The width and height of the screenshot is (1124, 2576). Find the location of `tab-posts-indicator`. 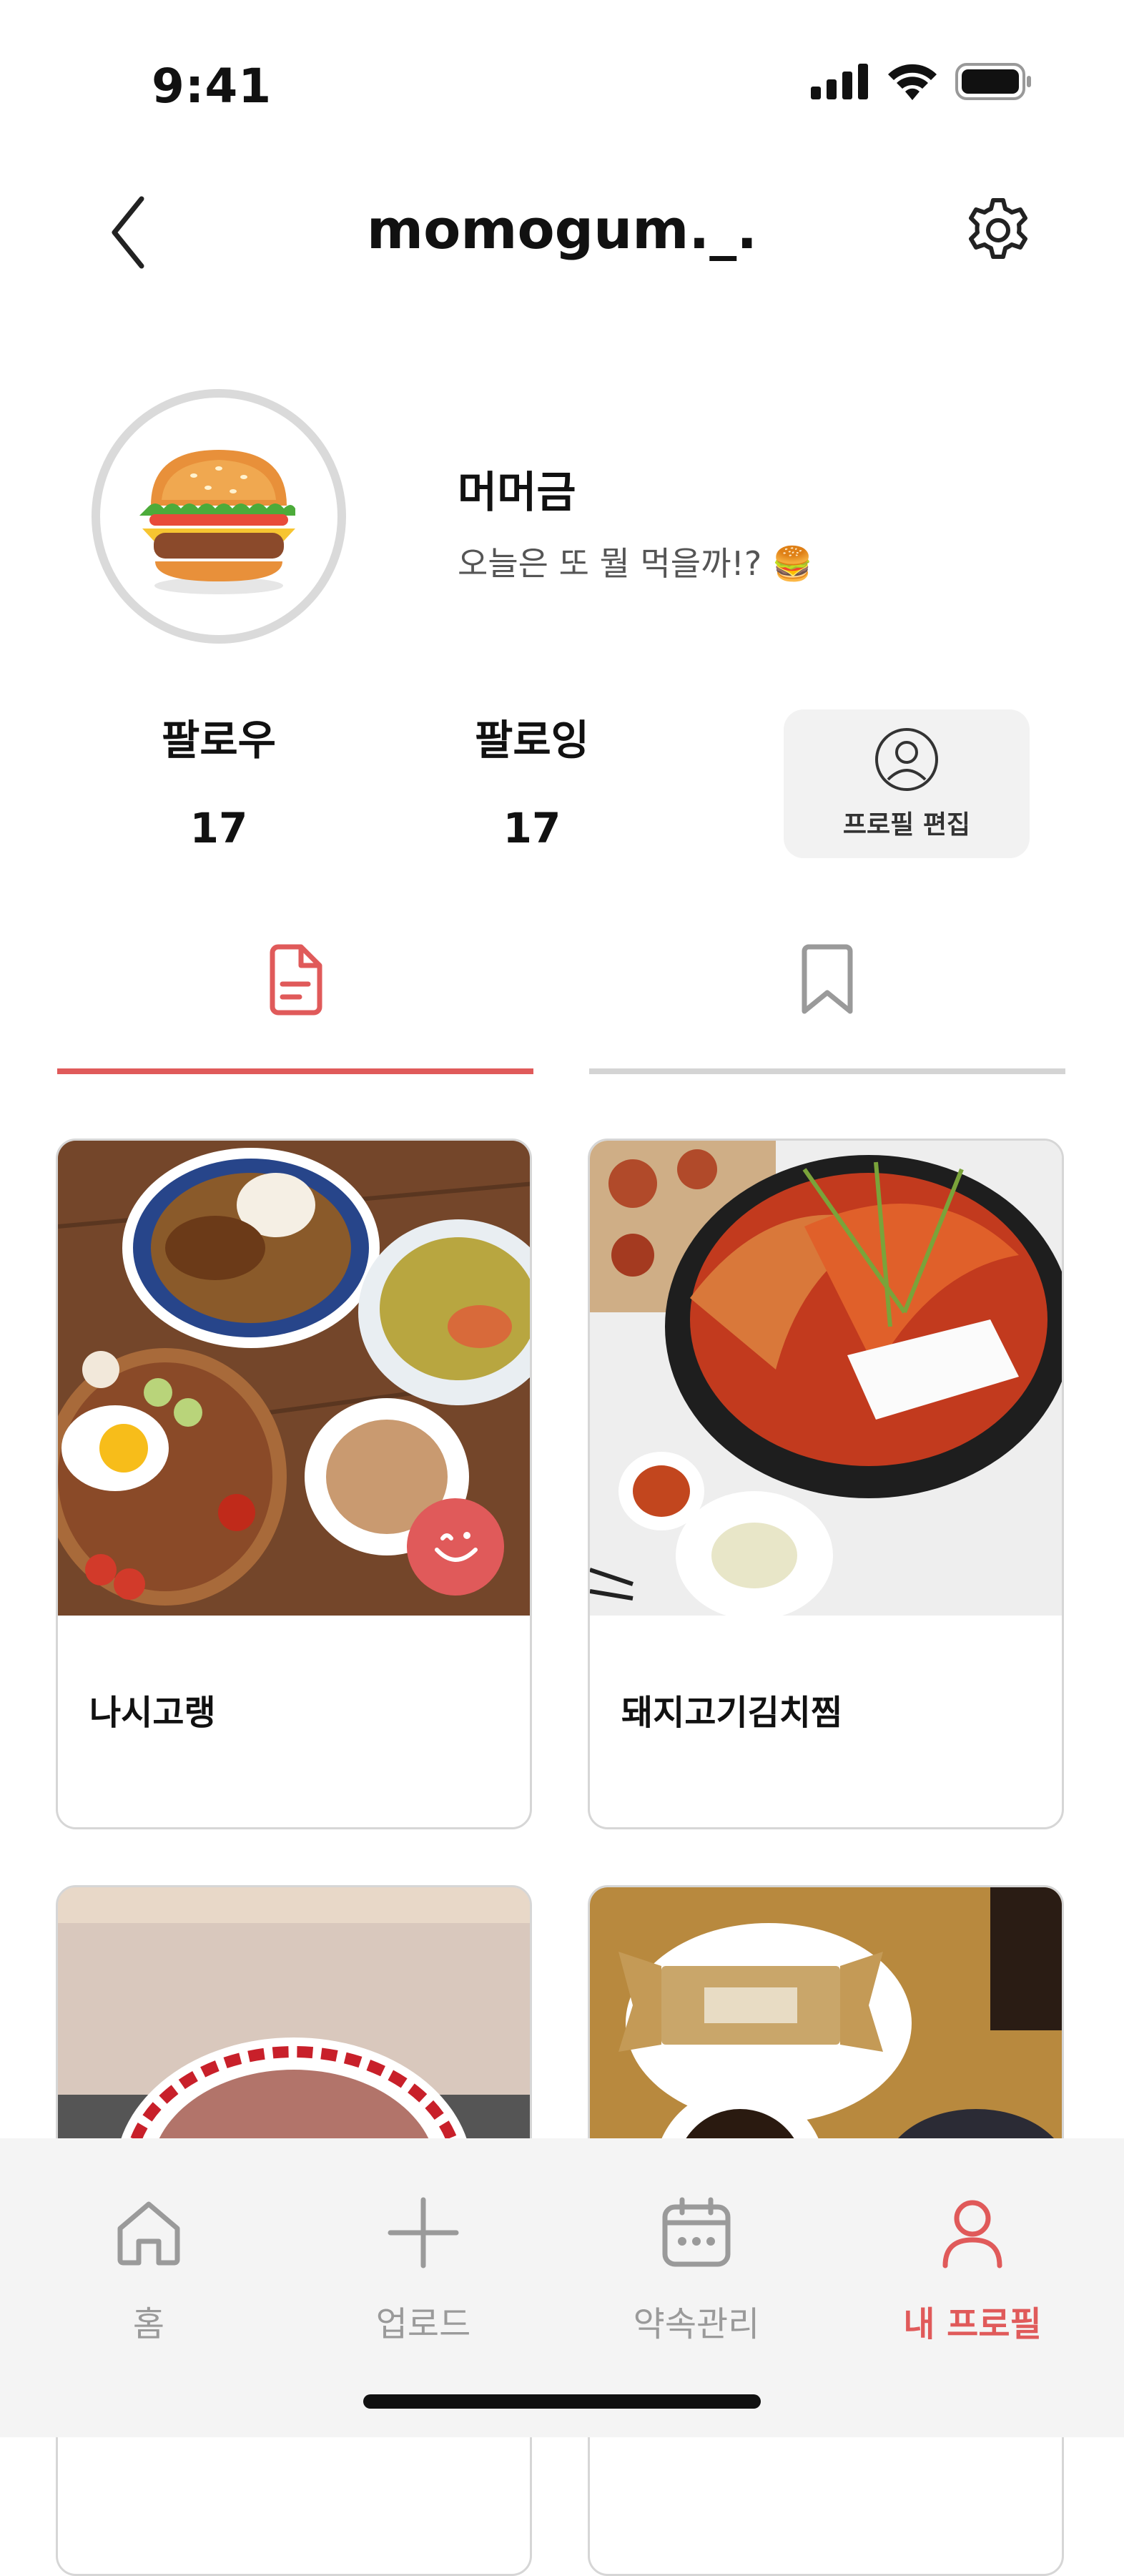

tab-posts-indicator is located at coordinates (295, 1071).